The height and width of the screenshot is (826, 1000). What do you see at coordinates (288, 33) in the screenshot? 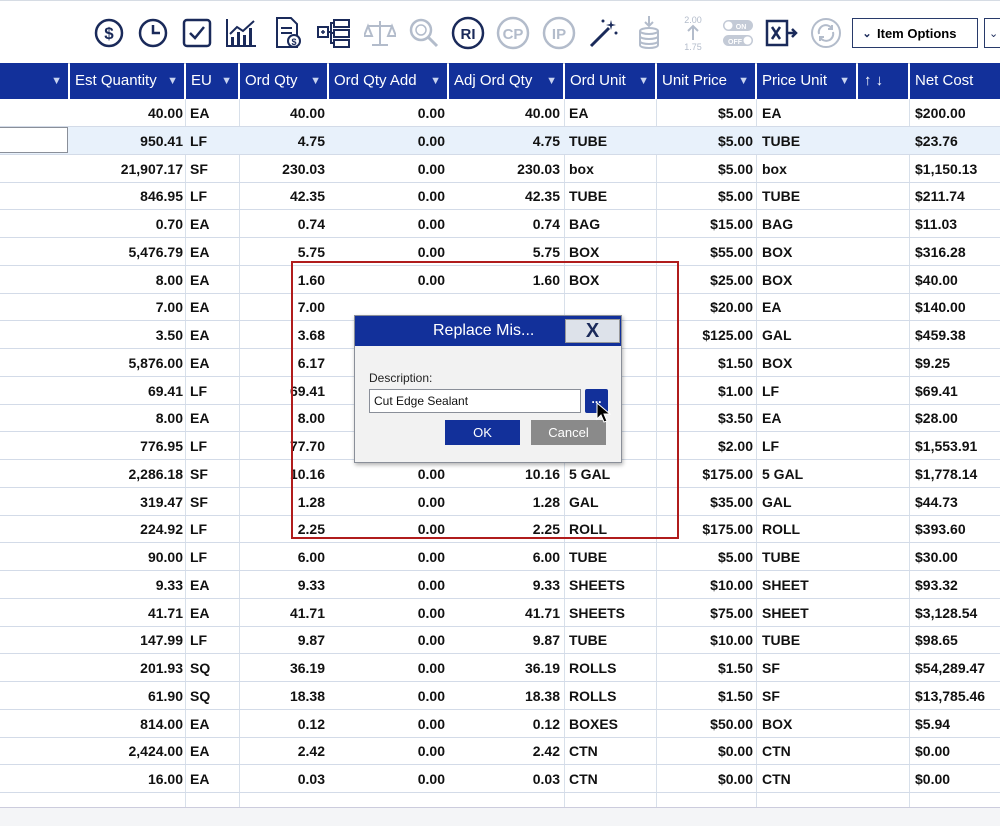
I see `invoice-icon: $` at bounding box center [288, 33].